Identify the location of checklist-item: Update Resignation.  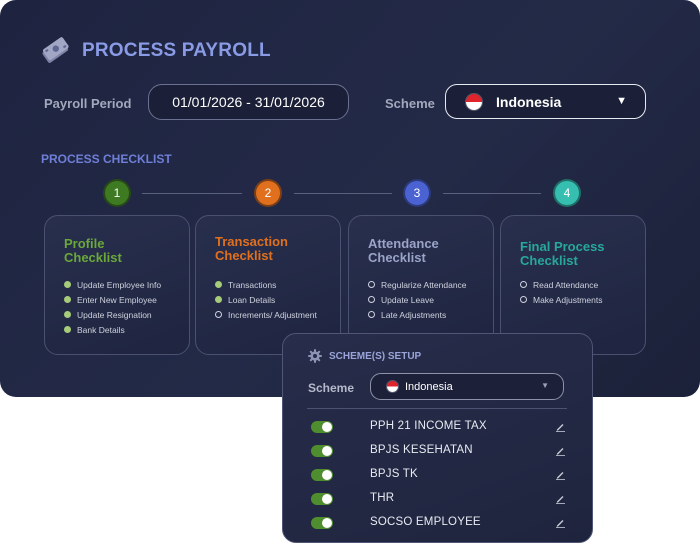
(112, 314).